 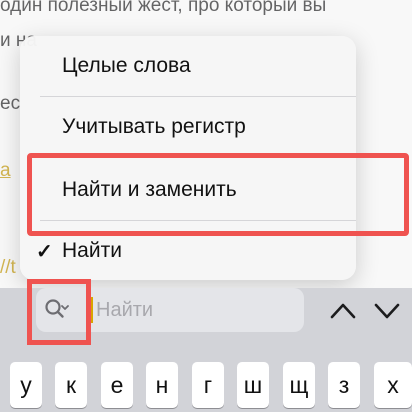 What do you see at coordinates (162, 385) in the screenshot?
I see `key-n: н` at bounding box center [162, 385].